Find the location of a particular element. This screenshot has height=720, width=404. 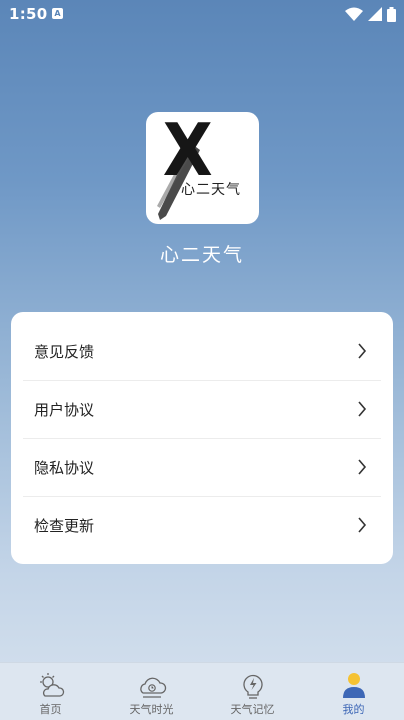

bottom-tab-bar: 首页 天气时光 天气记忆 我的 is located at coordinates (202, 691).